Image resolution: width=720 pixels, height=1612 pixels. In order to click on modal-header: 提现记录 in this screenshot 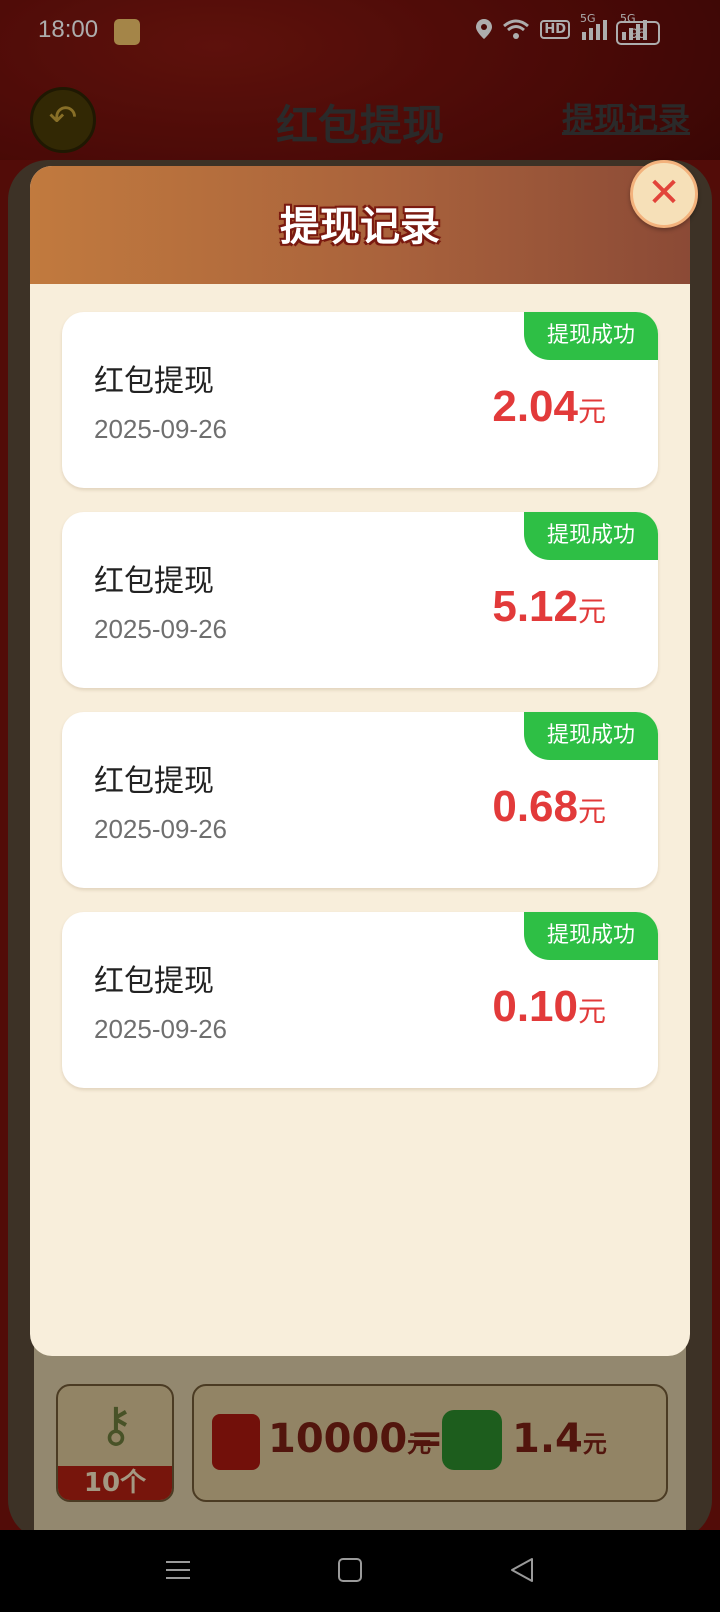, I will do `click(360, 225)`.